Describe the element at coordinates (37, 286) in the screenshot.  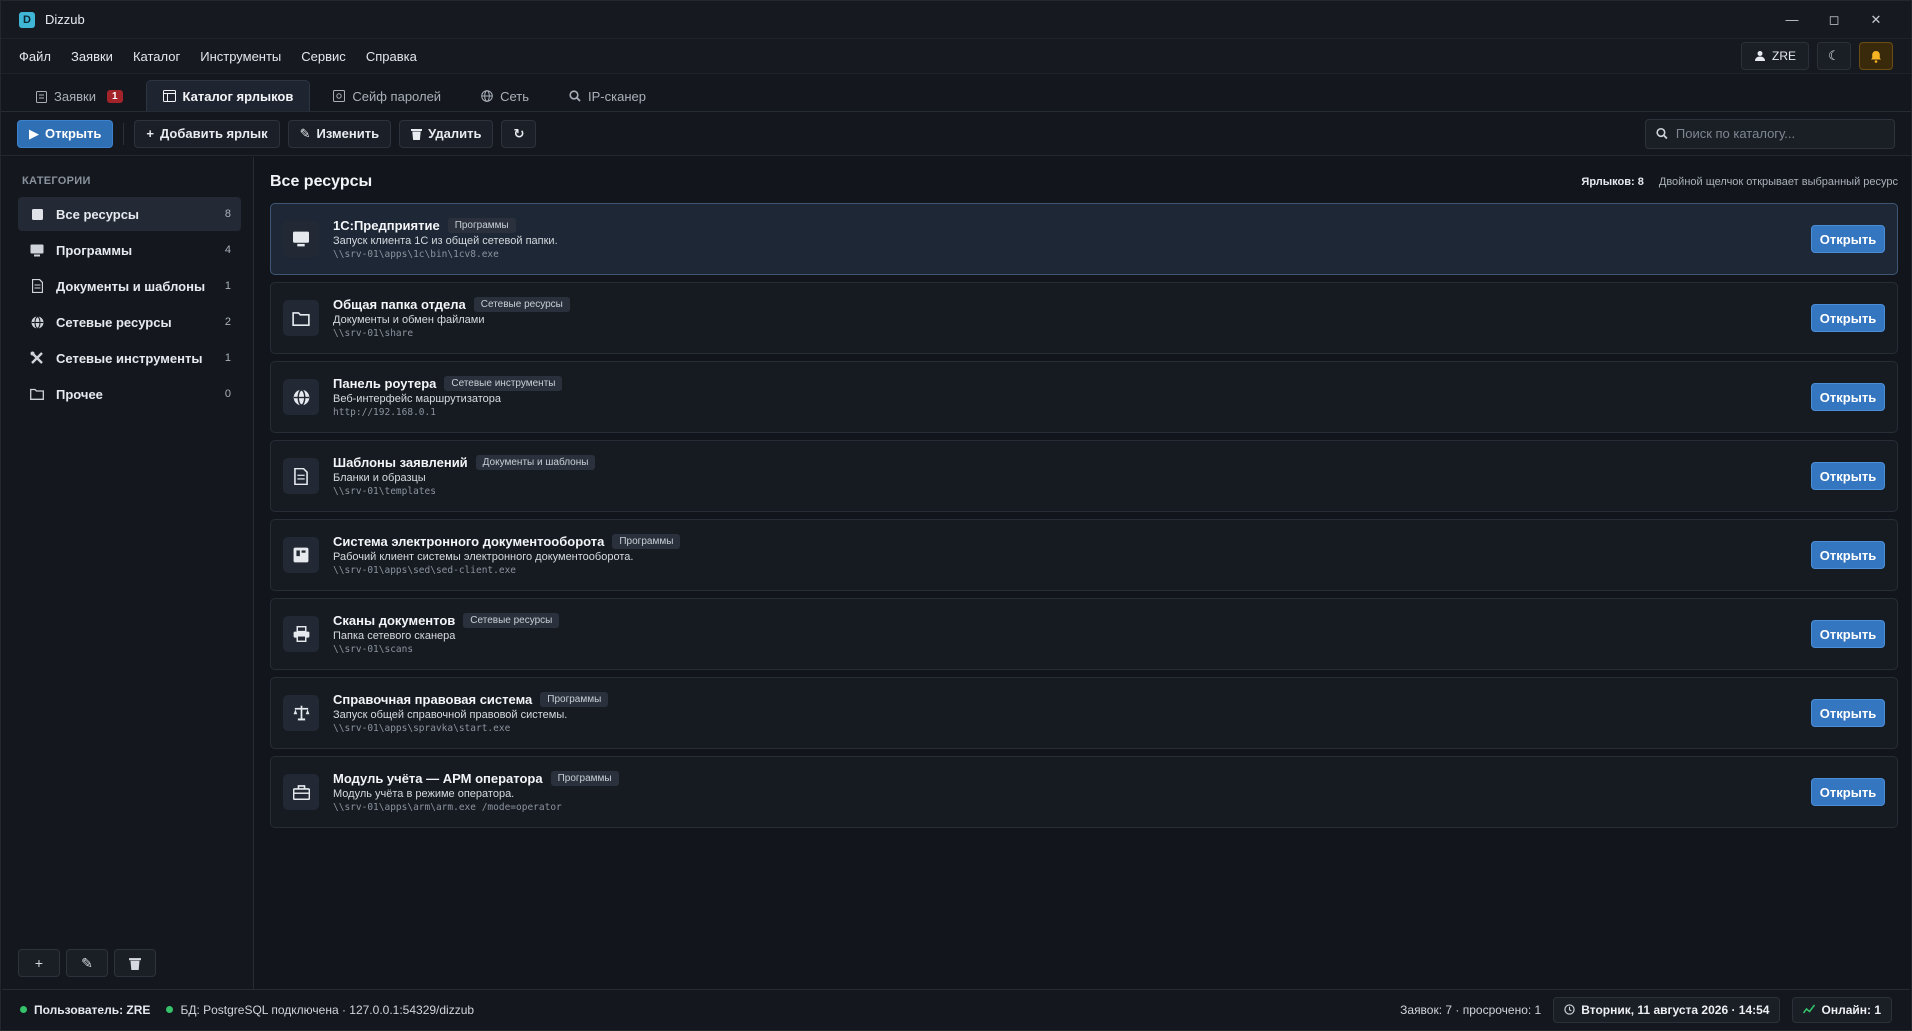
I see `document-icon` at that location.